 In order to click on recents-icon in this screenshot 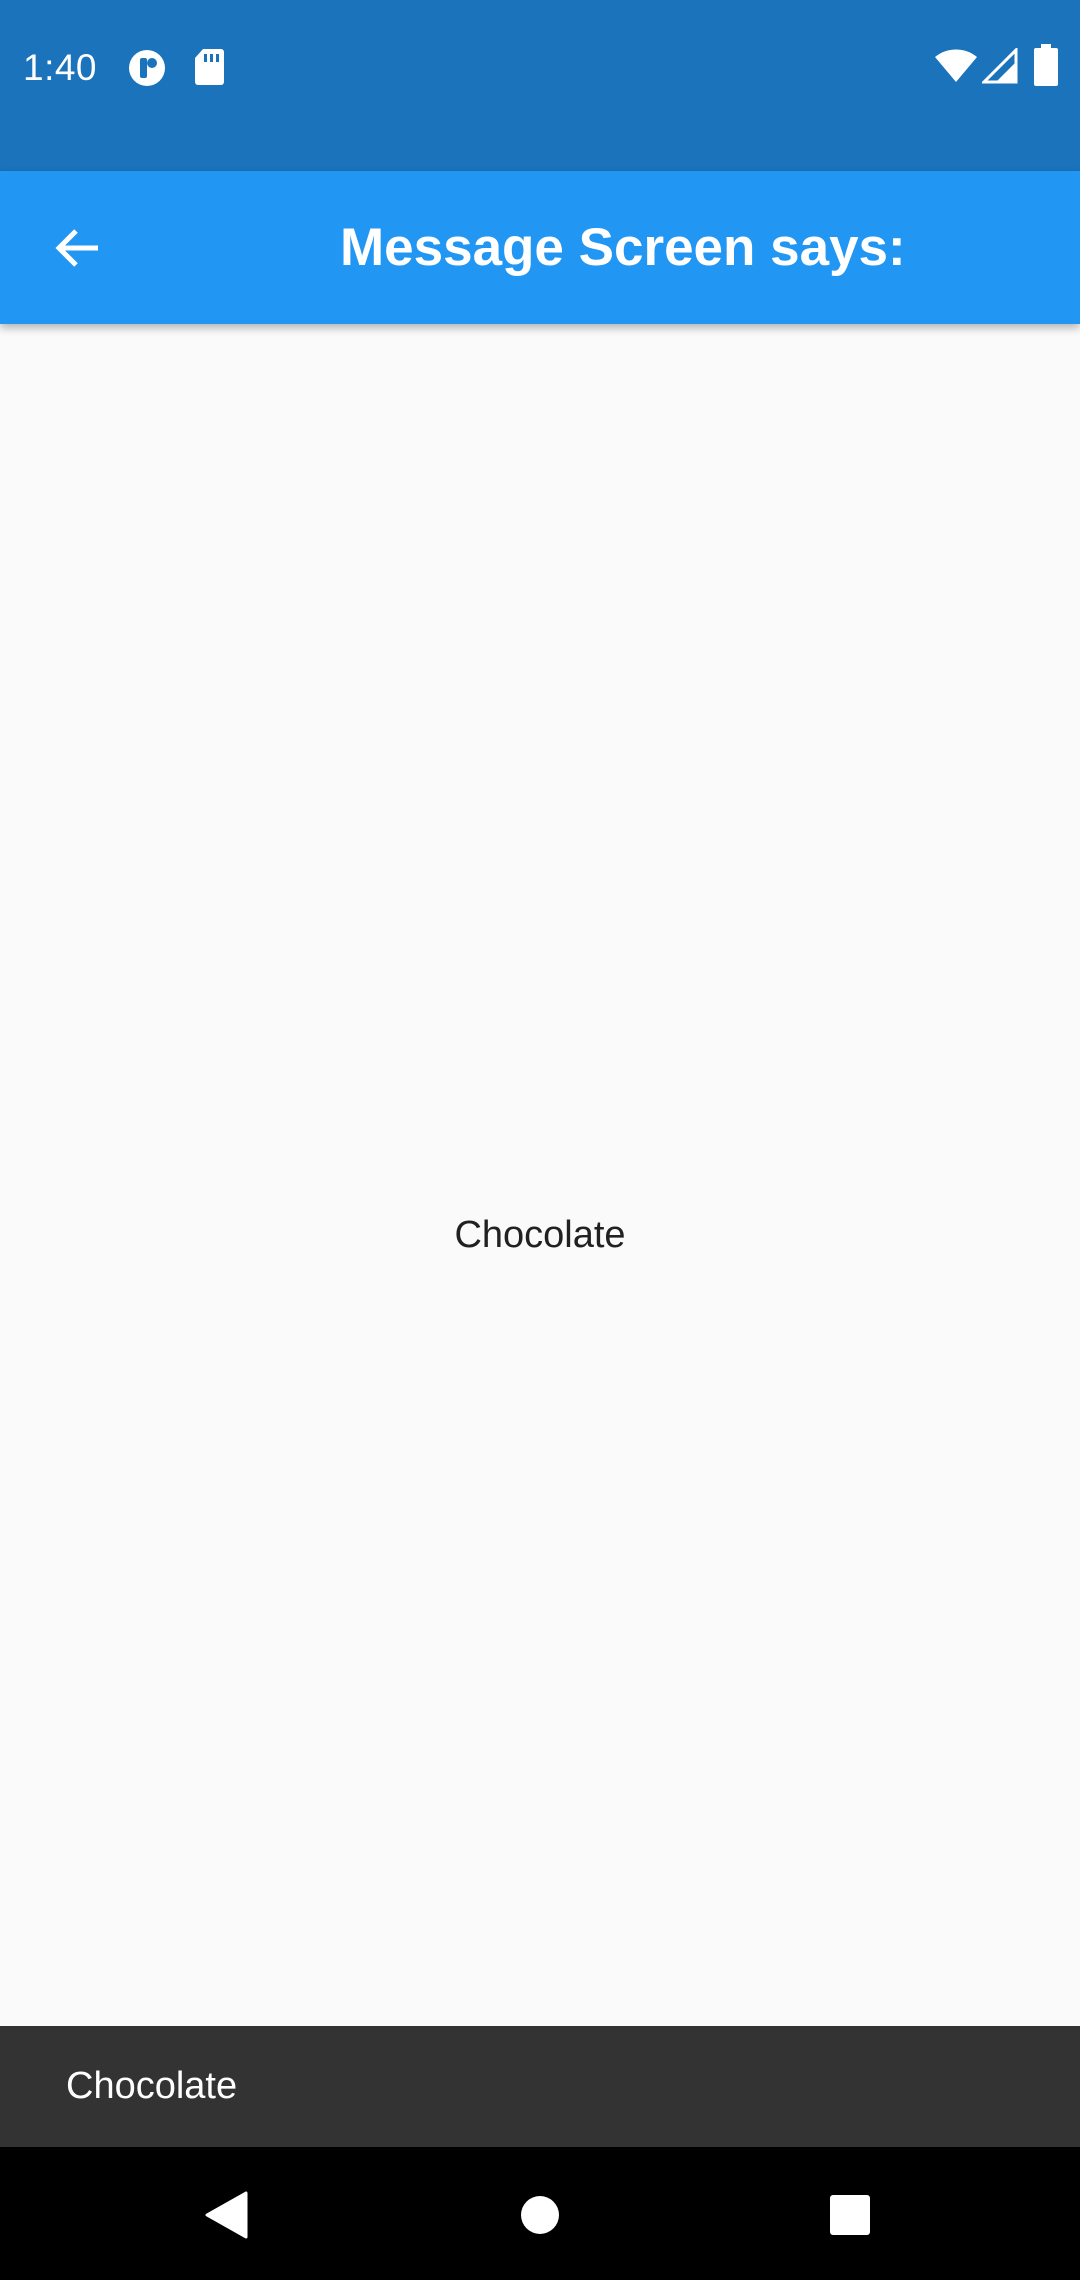, I will do `click(850, 2215)`.